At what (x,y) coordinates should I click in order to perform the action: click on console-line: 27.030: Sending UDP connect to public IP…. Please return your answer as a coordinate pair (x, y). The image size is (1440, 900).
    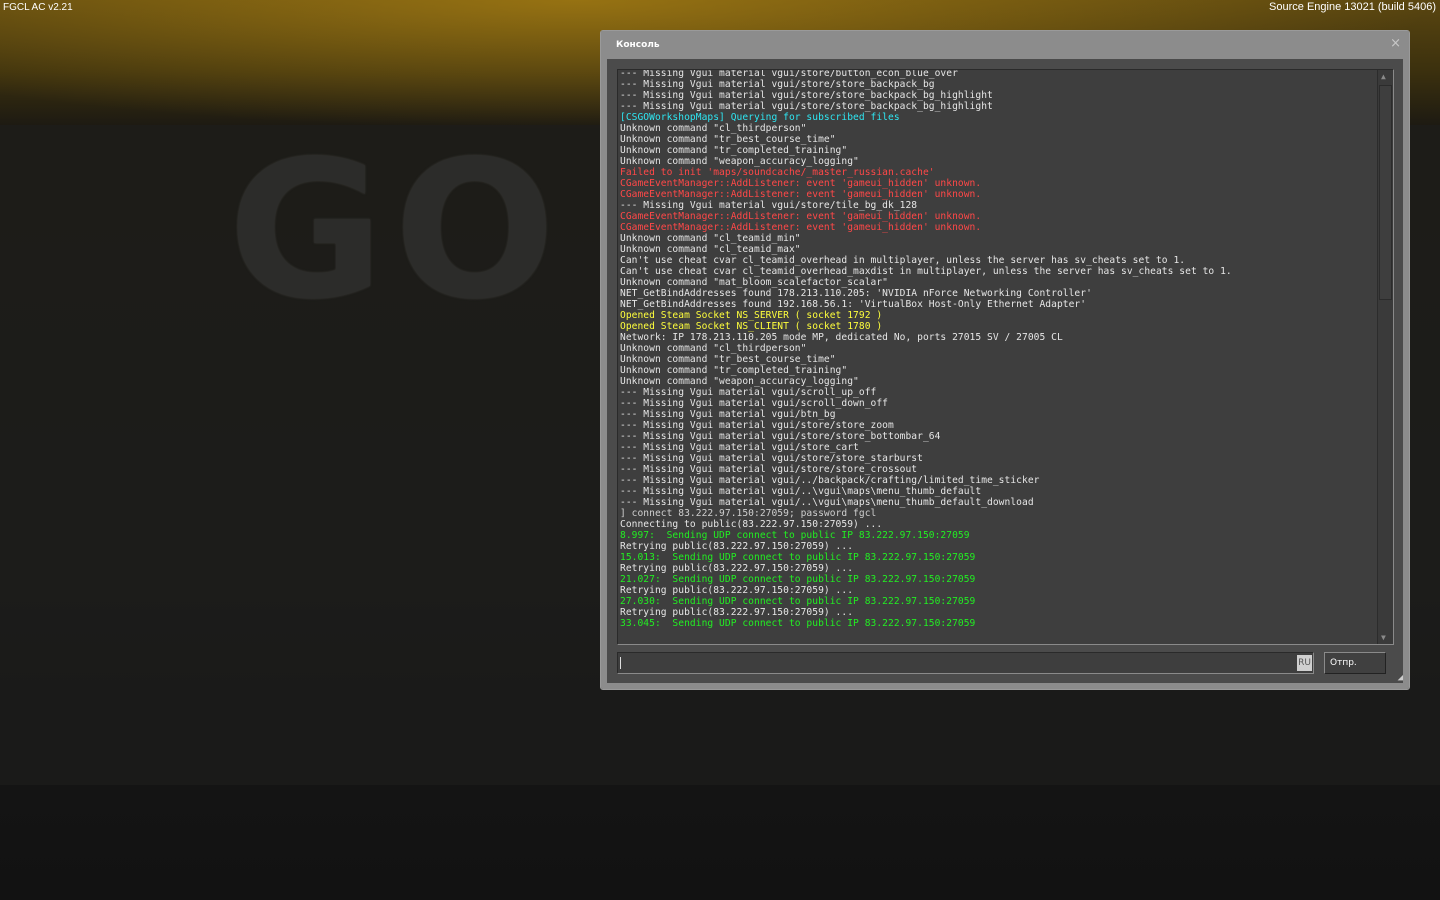
    Looking at the image, I should click on (798, 601).